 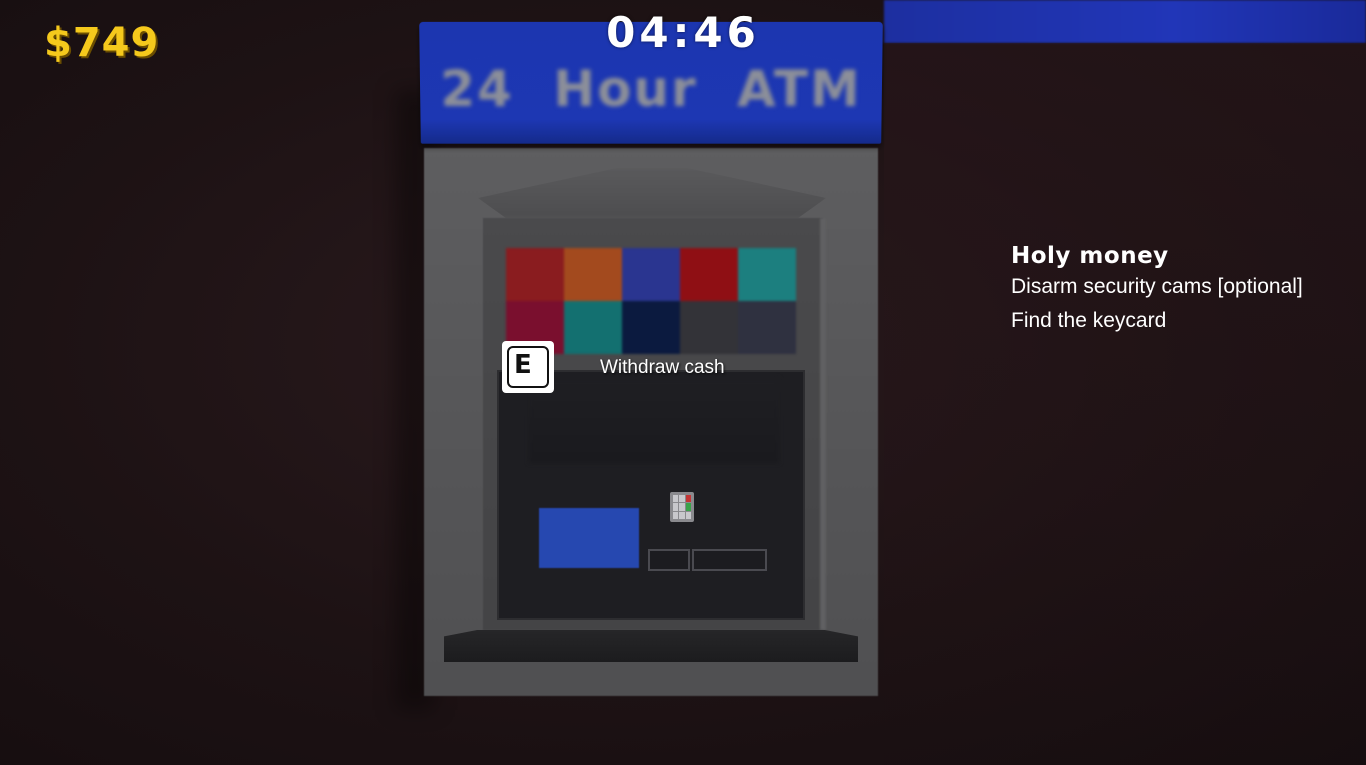 What do you see at coordinates (682, 507) in the screenshot?
I see `keypad-icon` at bounding box center [682, 507].